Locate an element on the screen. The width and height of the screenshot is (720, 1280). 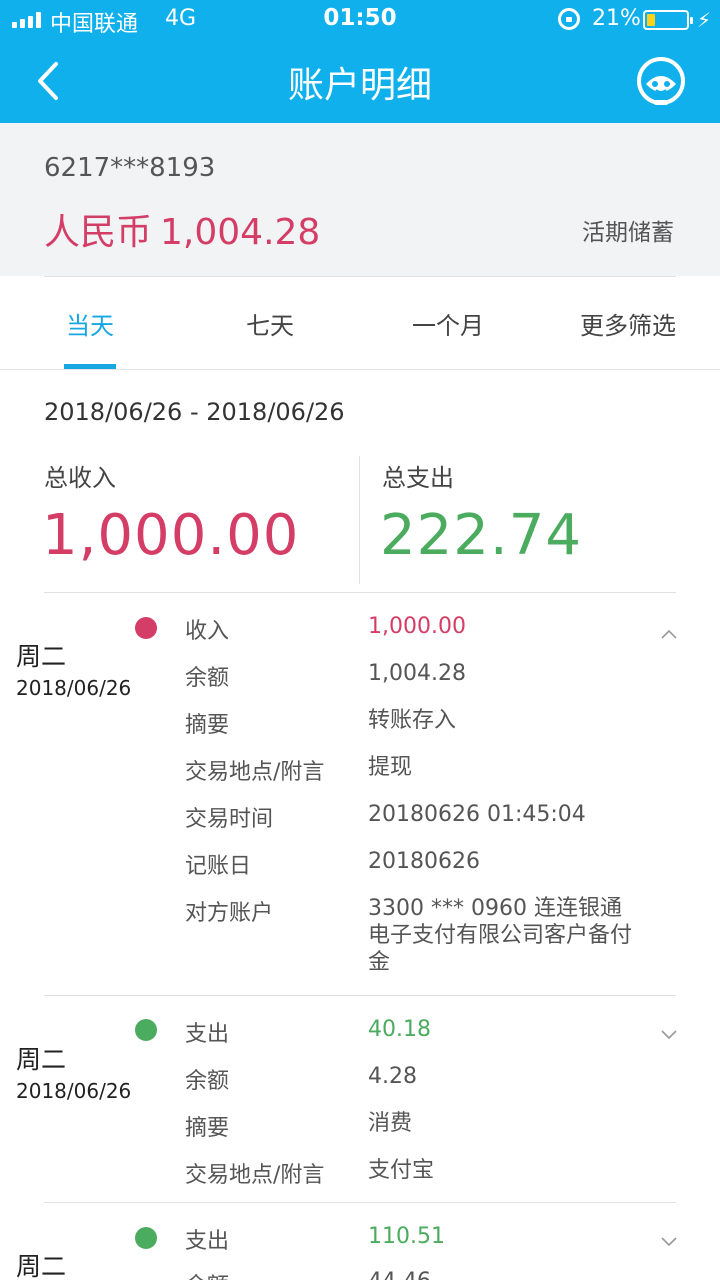
status-bar: 中国联通 4G 01:50 21% ⚡ is located at coordinates (360, 20).